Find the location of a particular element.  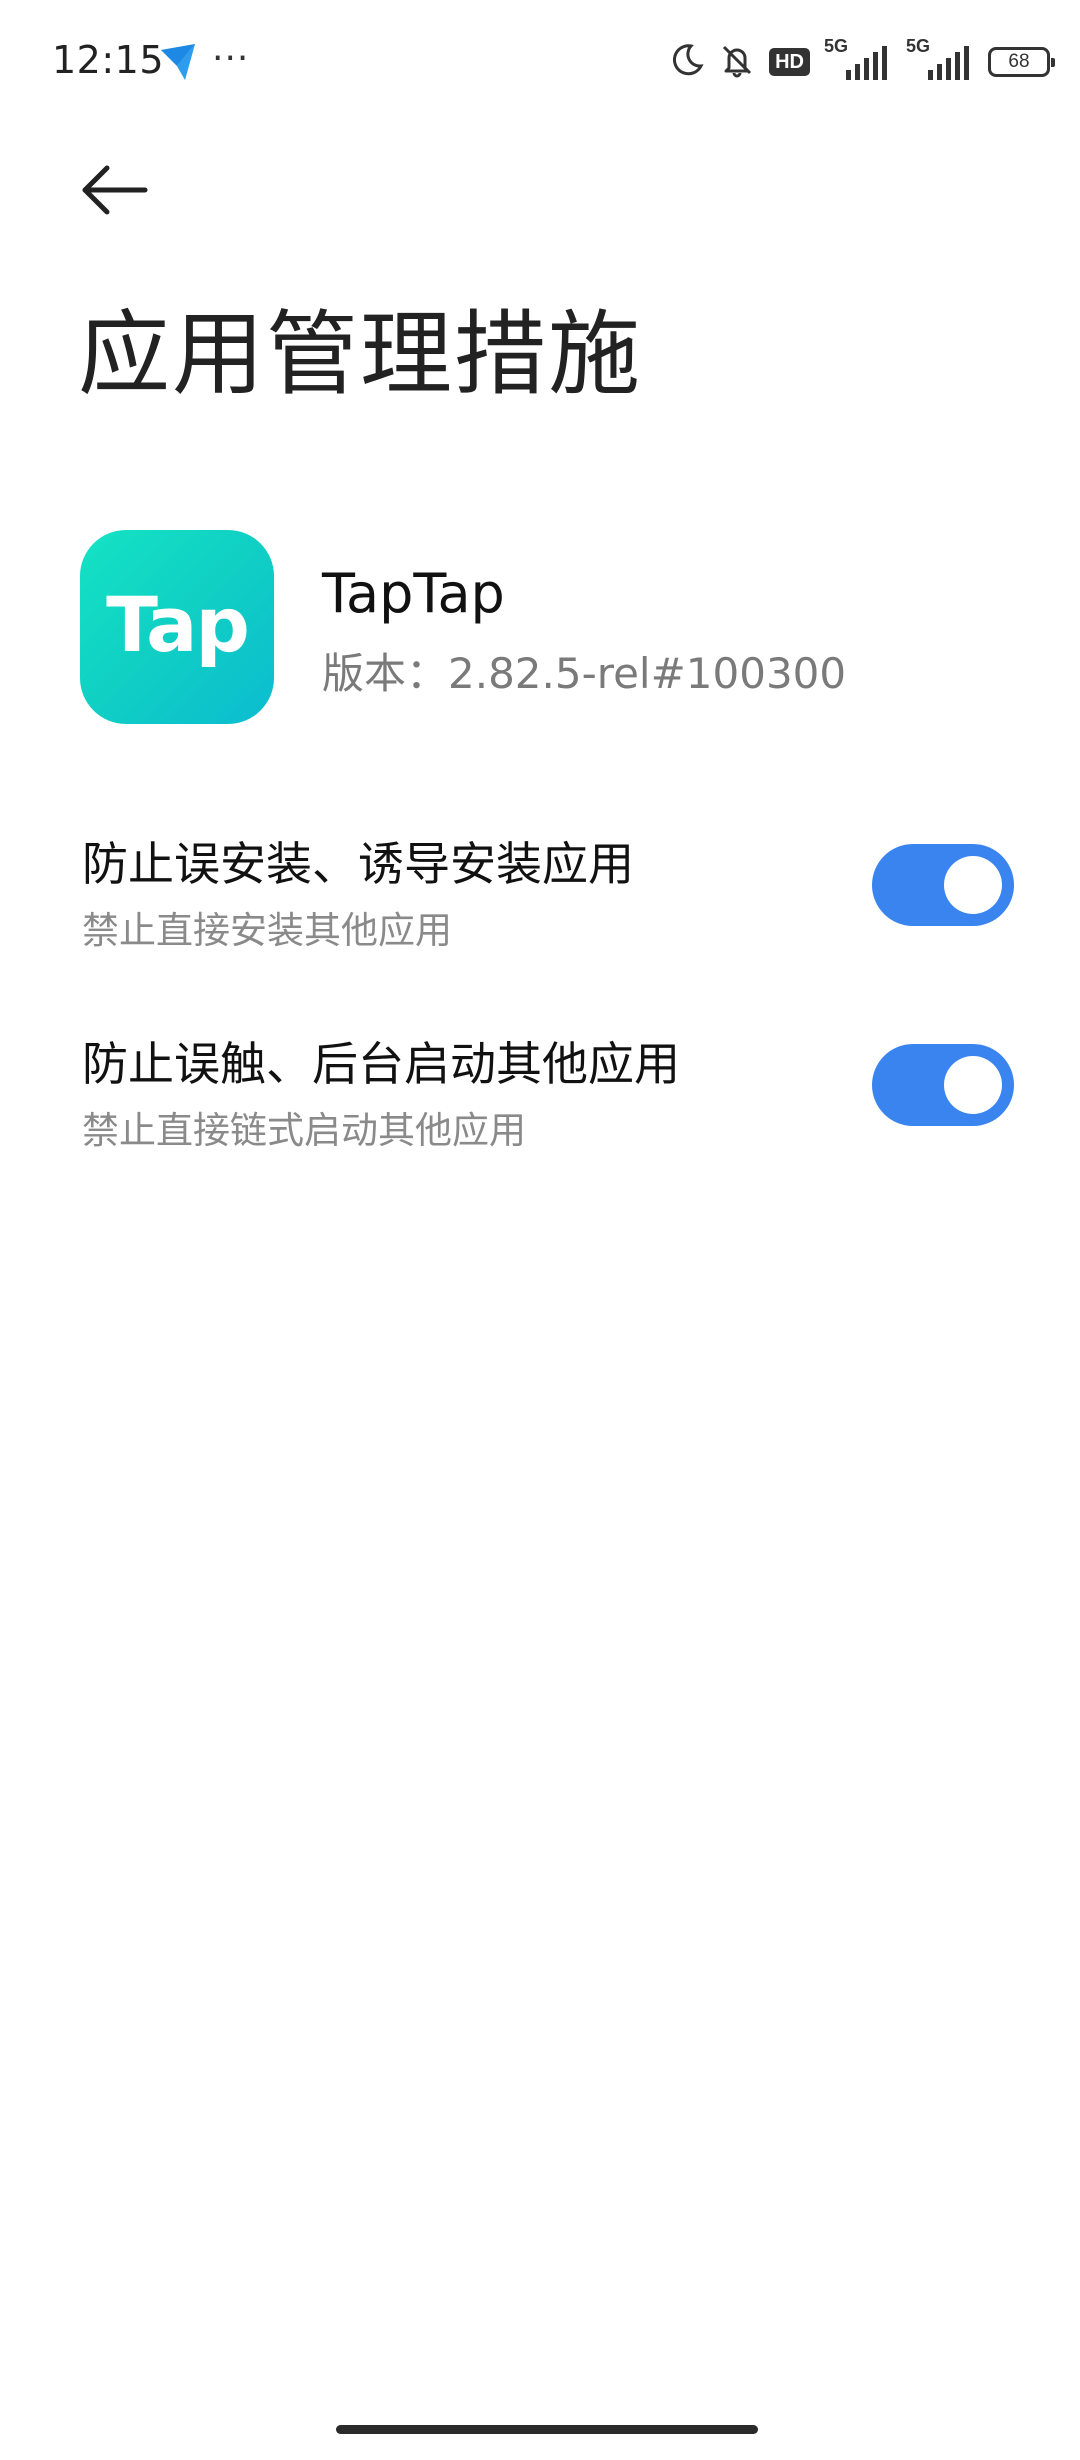

setting-subtitle: 禁止直接安装其他应用 is located at coordinates (267, 930).